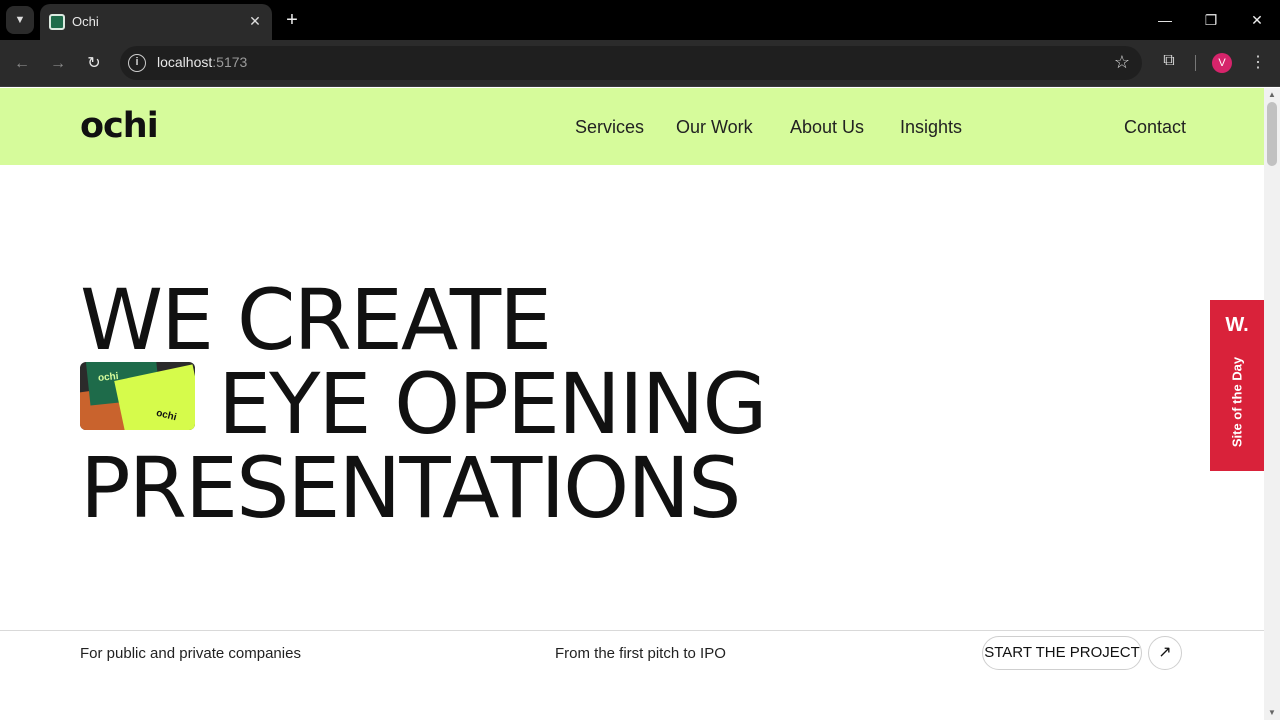 The image size is (1280, 720). I want to click on close-window-icon: ✕, so click(1257, 20).